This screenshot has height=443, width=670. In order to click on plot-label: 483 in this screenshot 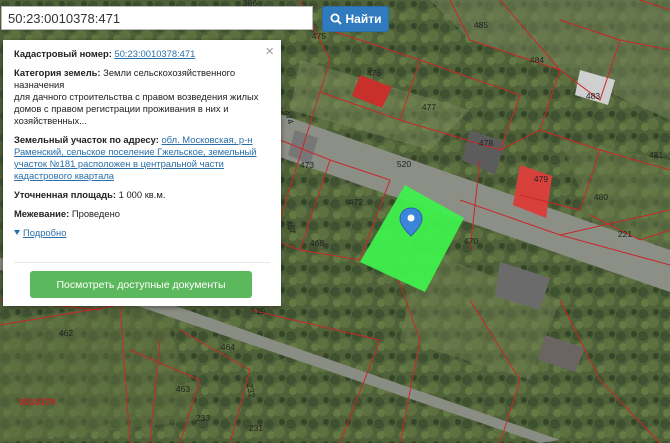, I will do `click(593, 96)`.